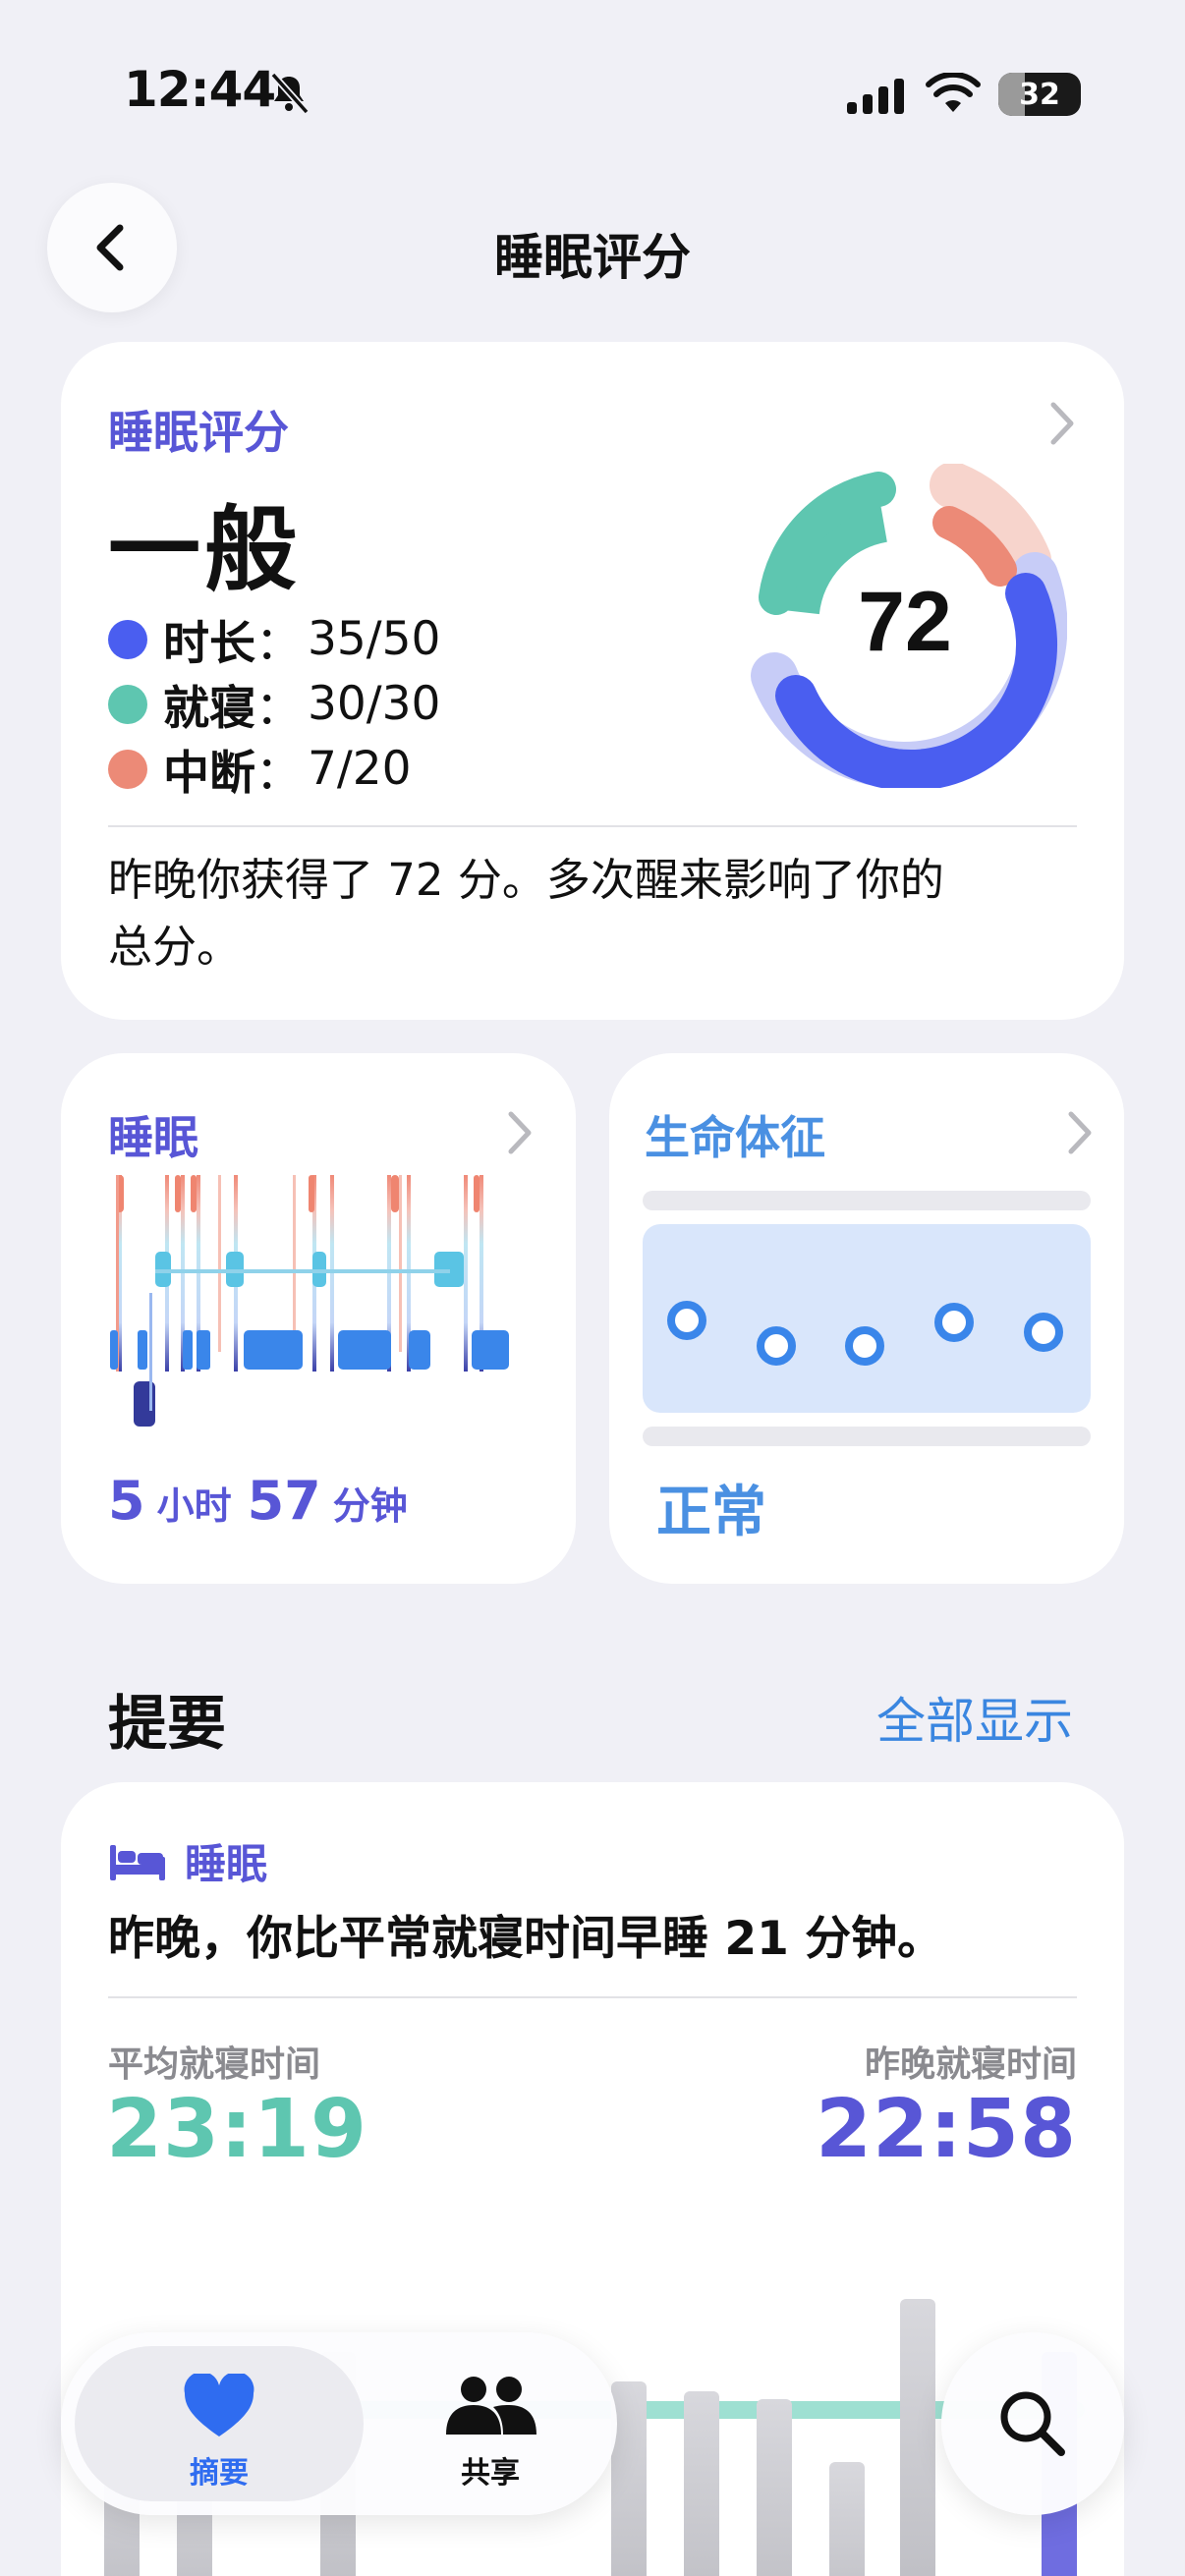 This screenshot has height=2576, width=1185. What do you see at coordinates (227, 1864) in the screenshot?
I see `highlight-tag-label: 睡眠` at bounding box center [227, 1864].